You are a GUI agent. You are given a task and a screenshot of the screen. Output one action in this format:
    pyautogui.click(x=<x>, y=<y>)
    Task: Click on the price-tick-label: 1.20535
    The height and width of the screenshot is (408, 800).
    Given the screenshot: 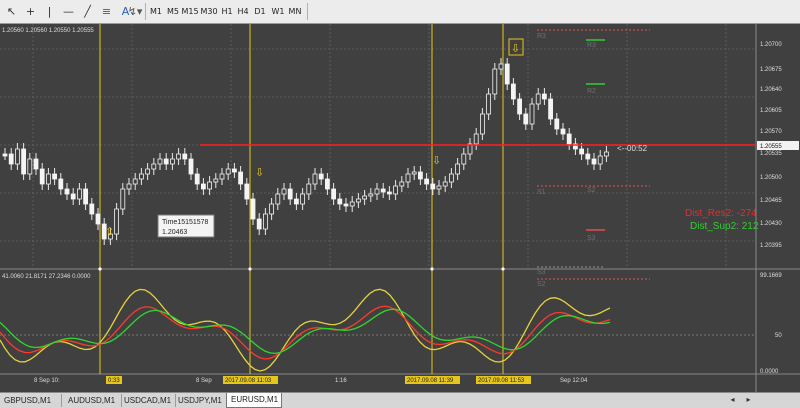 What is the action you would take?
    pyautogui.click(x=771, y=154)
    